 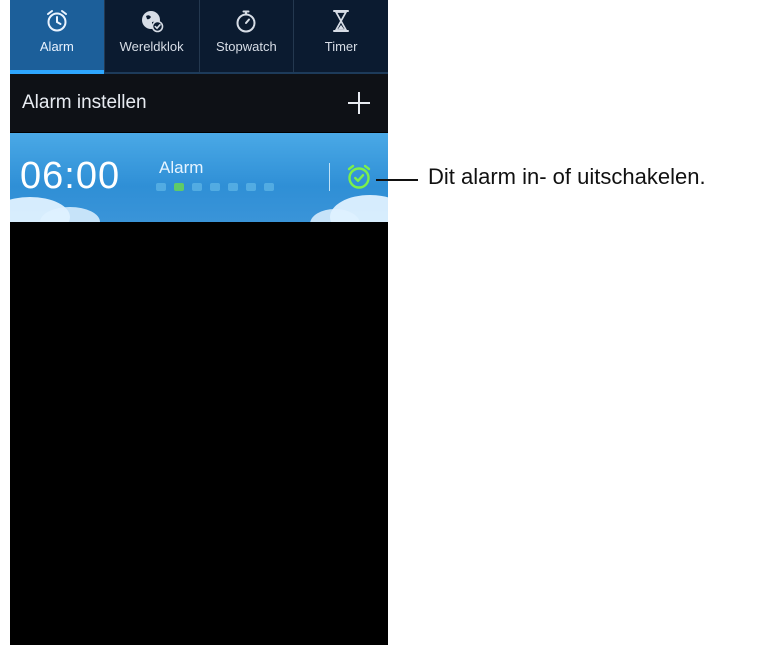 I want to click on alarm-list-item: 06:00 Alarm, so click(x=199, y=177).